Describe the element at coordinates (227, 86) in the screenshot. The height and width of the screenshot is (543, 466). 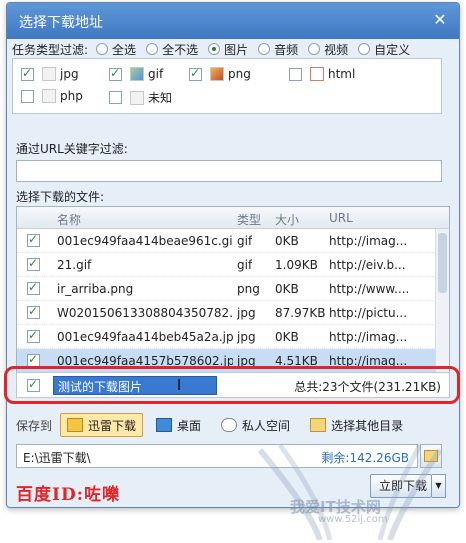
I see `file-types-box: jpg gif png html php 未知` at that location.